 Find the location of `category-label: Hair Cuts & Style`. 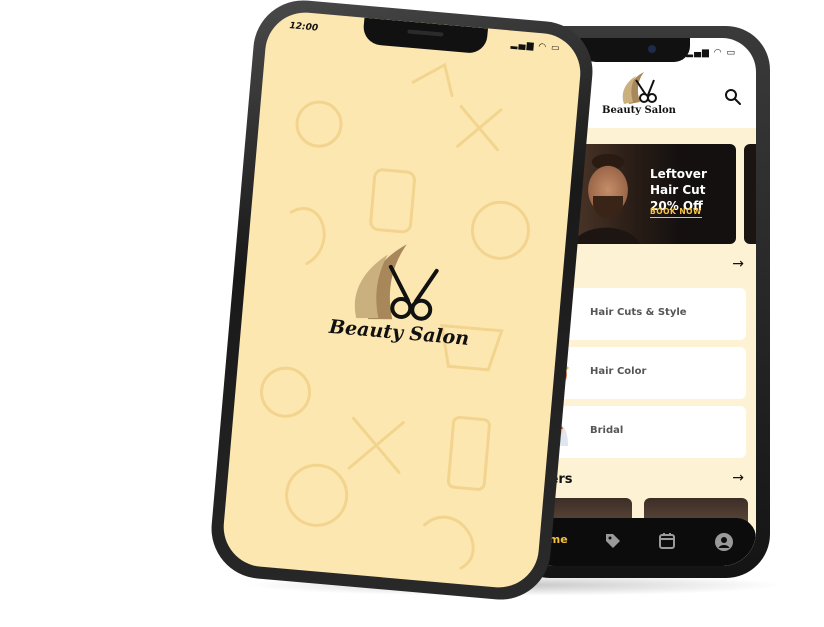

category-label: Hair Cuts & Style is located at coordinates (638, 312).